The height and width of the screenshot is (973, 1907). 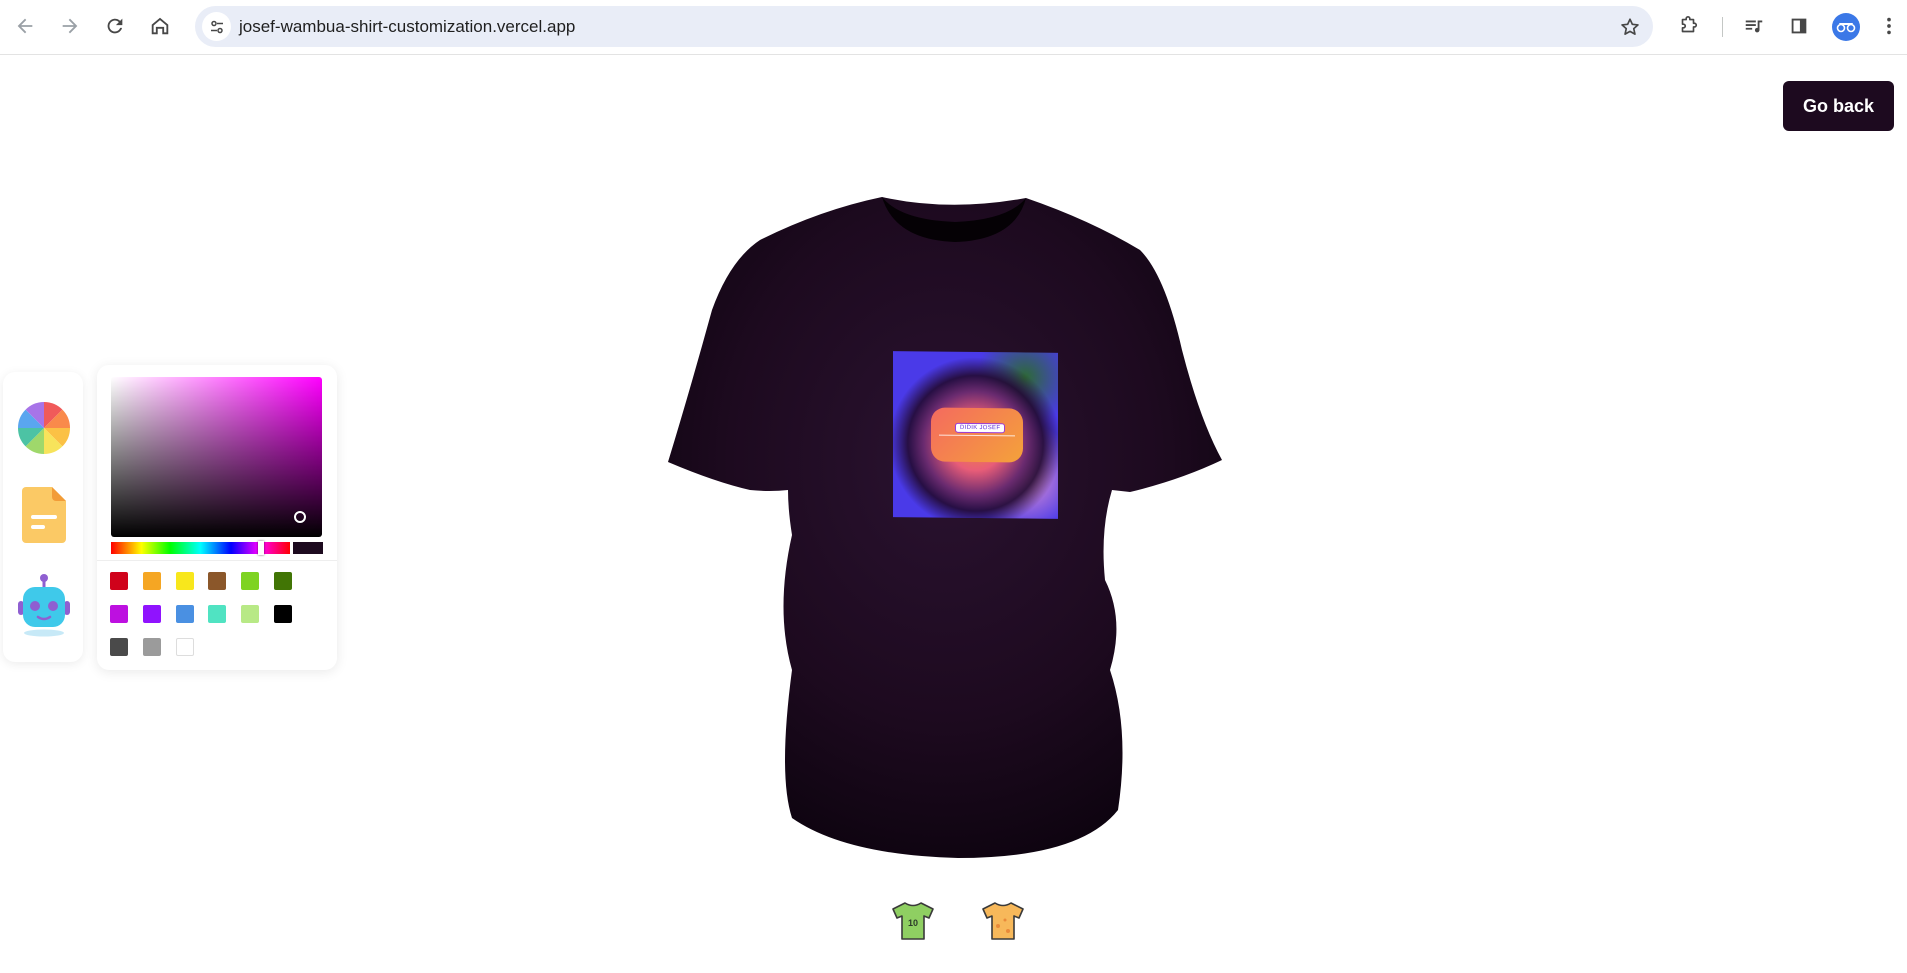 I want to click on arrow-left-icon, so click(x=25, y=26).